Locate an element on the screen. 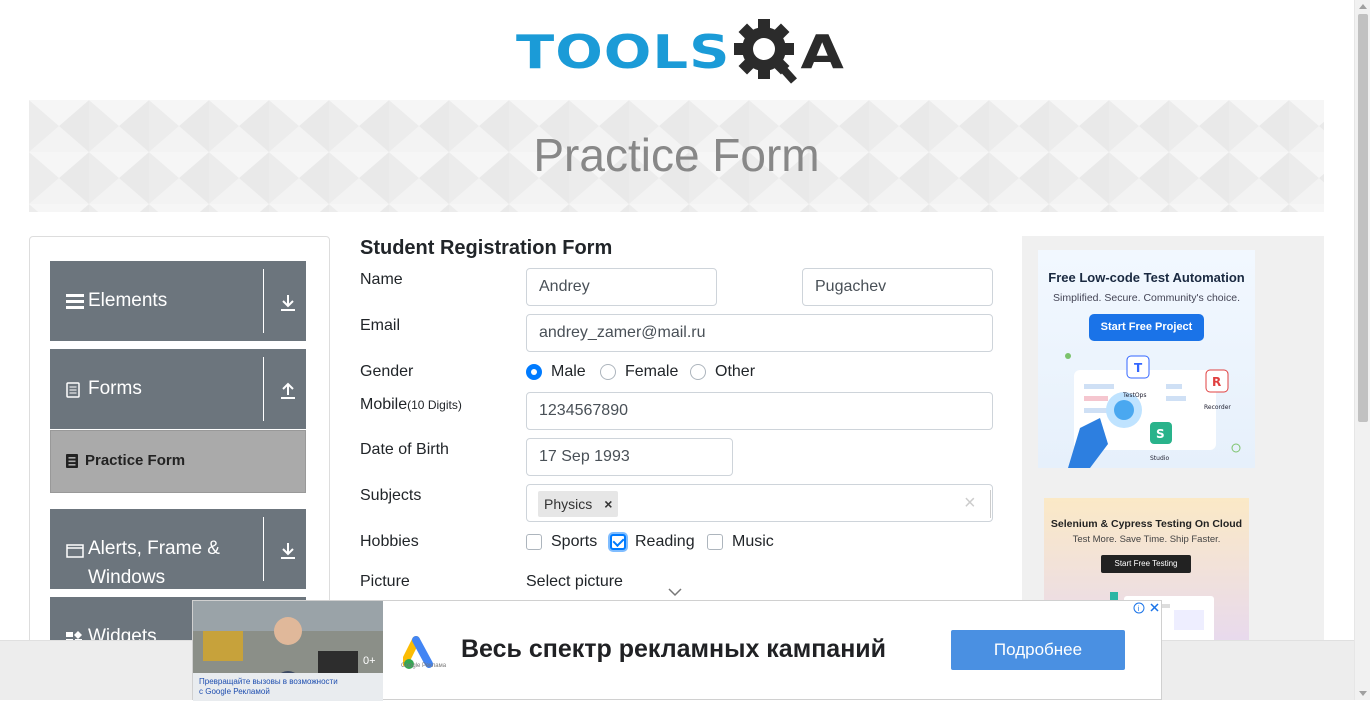 The image size is (1370, 701). email-label: Email is located at coordinates (380, 325).